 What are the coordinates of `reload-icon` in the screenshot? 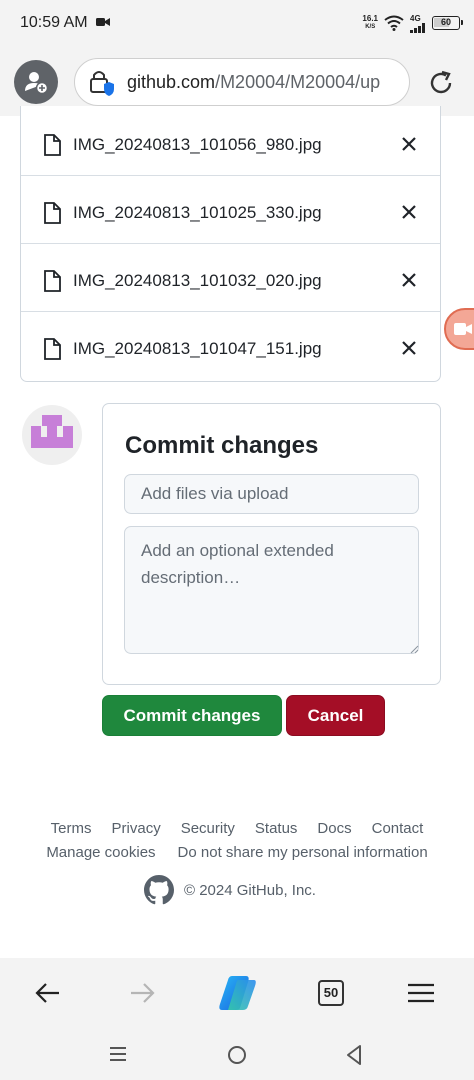 It's located at (441, 83).